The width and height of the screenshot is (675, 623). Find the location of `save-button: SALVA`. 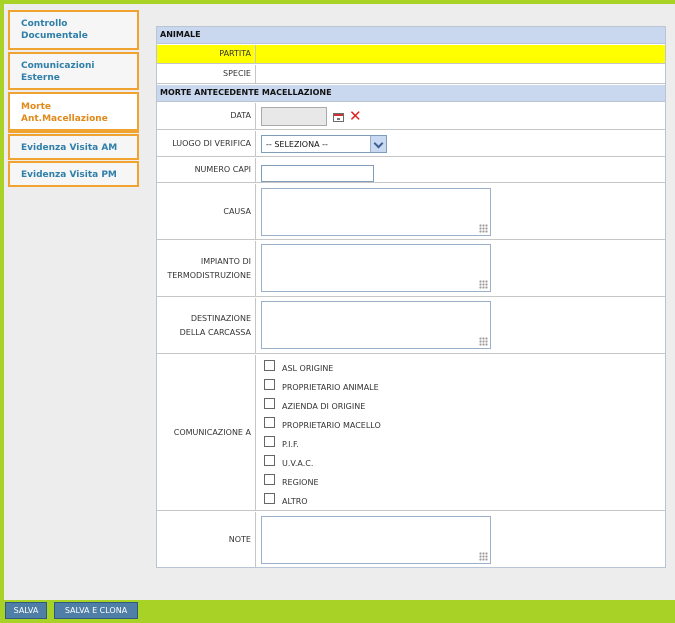

save-button: SALVA is located at coordinates (26, 610).